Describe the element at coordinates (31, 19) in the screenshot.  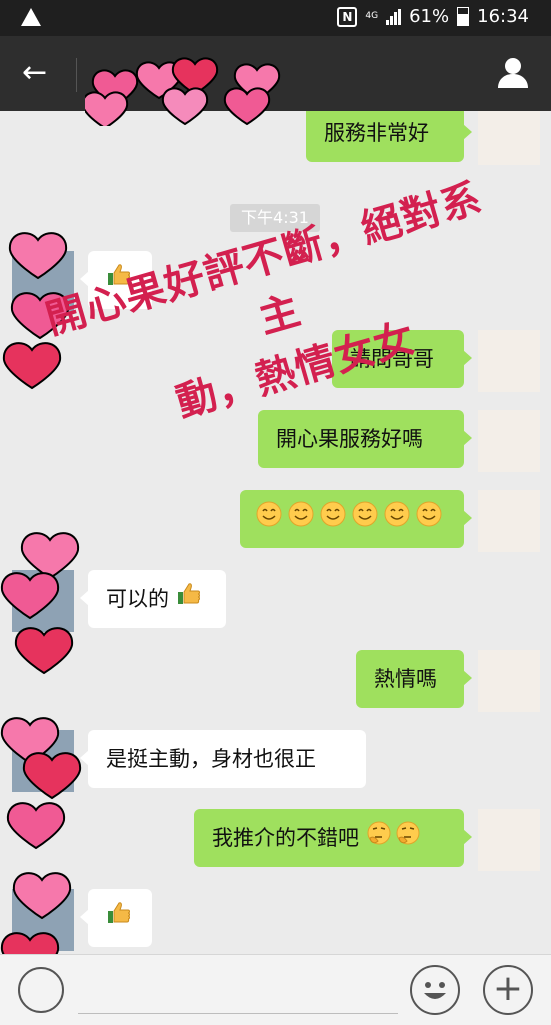
I see `warning-triangle-icon` at that location.